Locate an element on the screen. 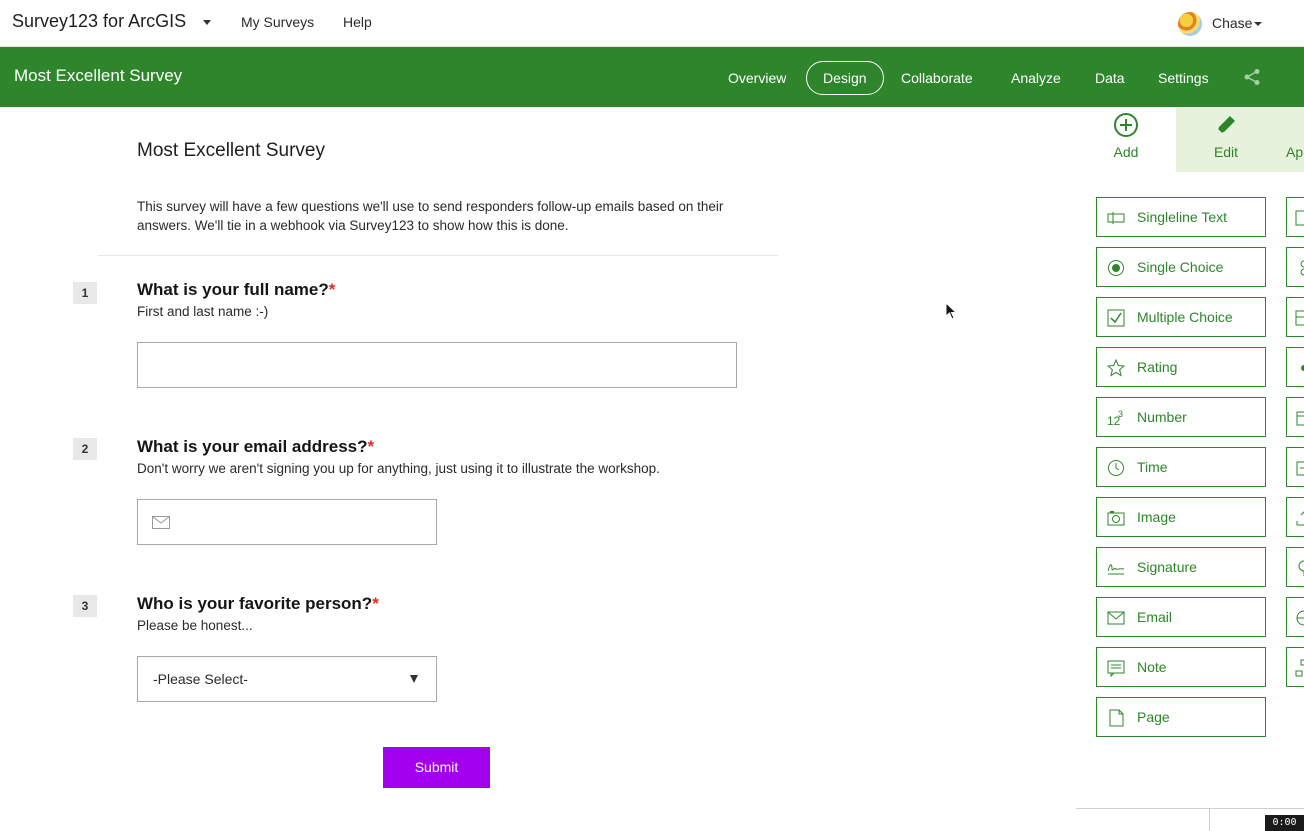  pencil-icon is located at coordinates (1226, 125).